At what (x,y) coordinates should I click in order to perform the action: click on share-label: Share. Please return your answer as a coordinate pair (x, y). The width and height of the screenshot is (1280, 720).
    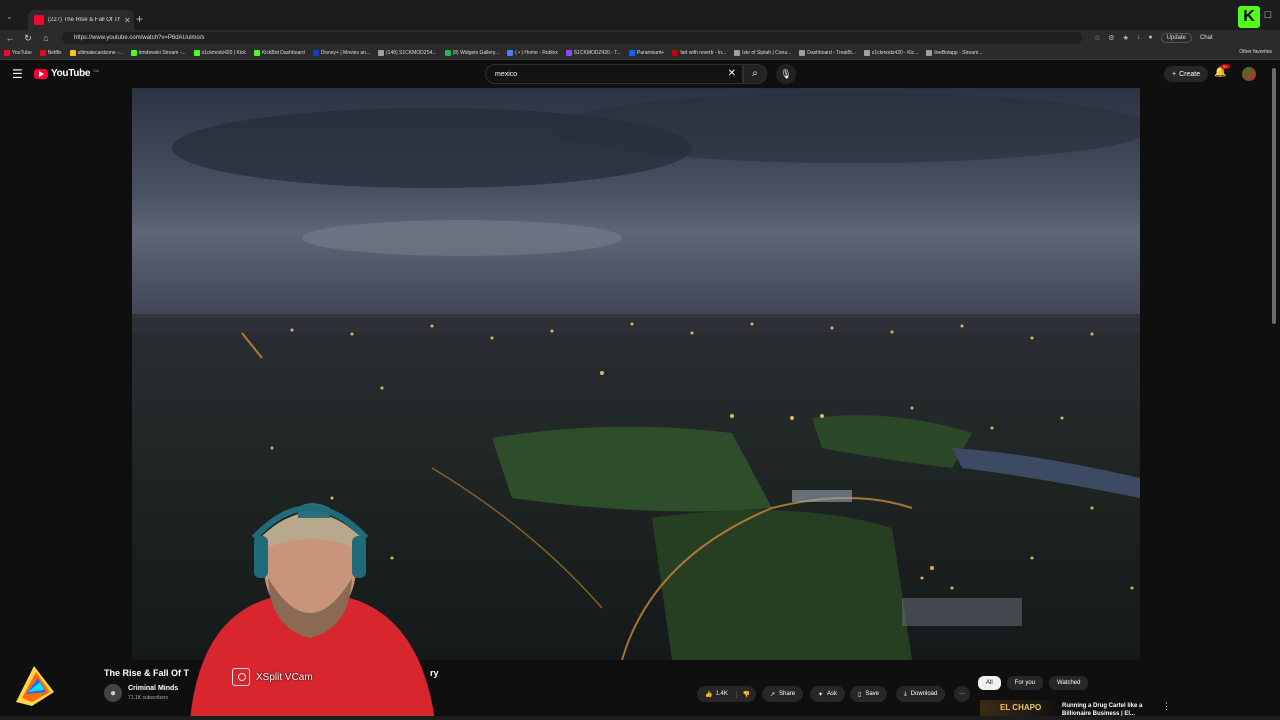
    Looking at the image, I should click on (787, 694).